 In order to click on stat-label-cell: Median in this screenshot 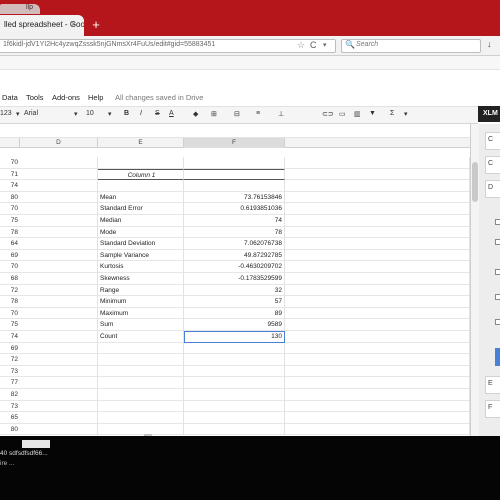, I will do `click(141, 221)`.